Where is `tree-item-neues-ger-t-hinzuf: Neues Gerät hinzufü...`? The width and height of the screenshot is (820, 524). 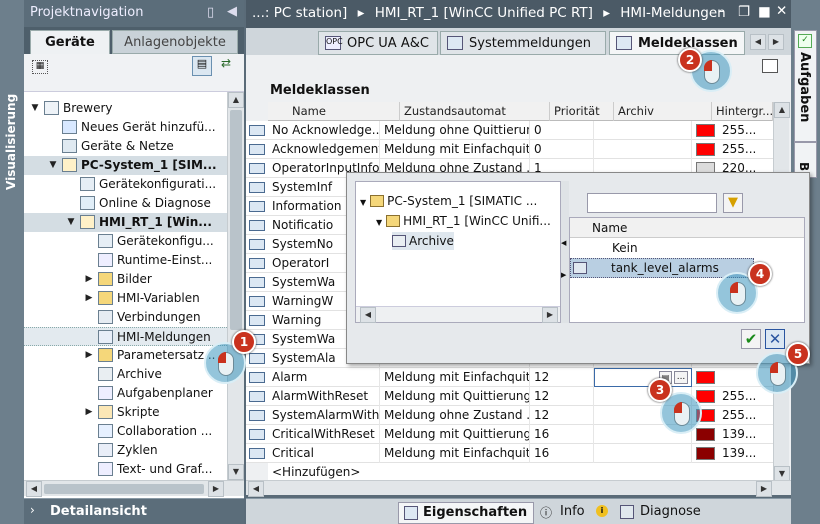
tree-item-neues-ger-t-hinzuf: Neues Gerät hinzufü... is located at coordinates (125, 127).